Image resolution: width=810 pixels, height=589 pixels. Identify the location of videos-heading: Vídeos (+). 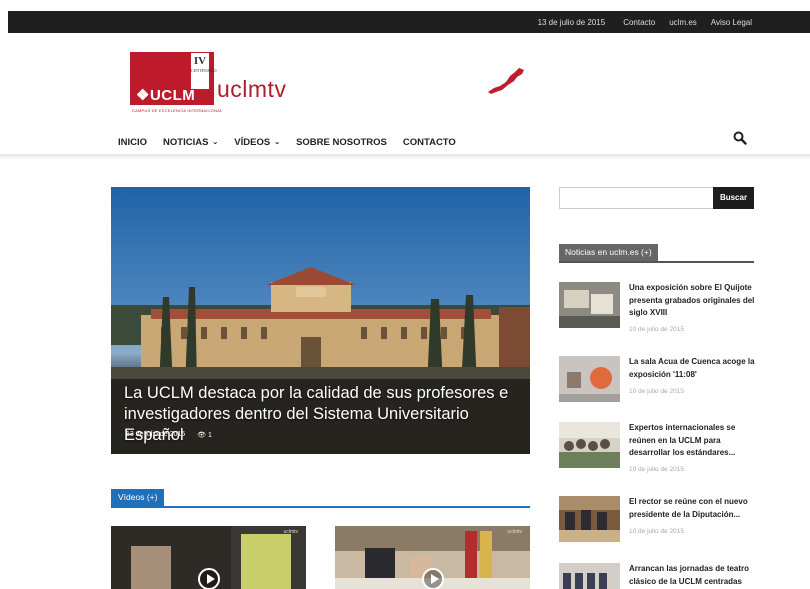
(138, 497).